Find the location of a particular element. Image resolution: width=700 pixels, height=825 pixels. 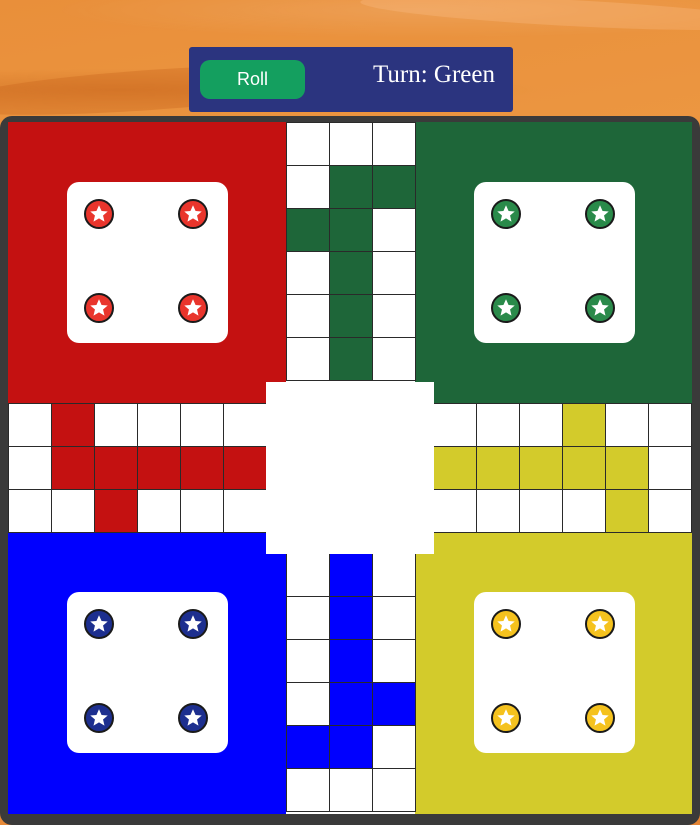

home-green is located at coordinates (553, 262).